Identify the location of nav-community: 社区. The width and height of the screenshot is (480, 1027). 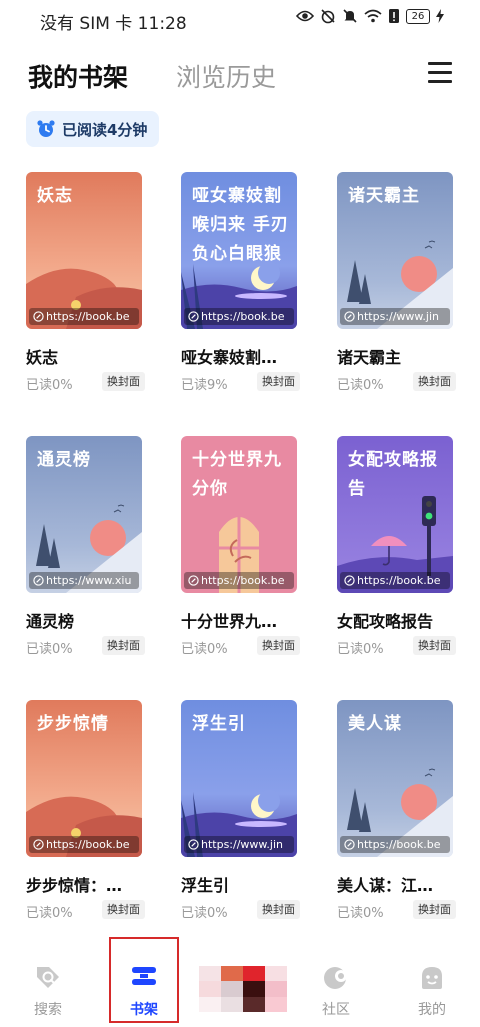
(336, 988).